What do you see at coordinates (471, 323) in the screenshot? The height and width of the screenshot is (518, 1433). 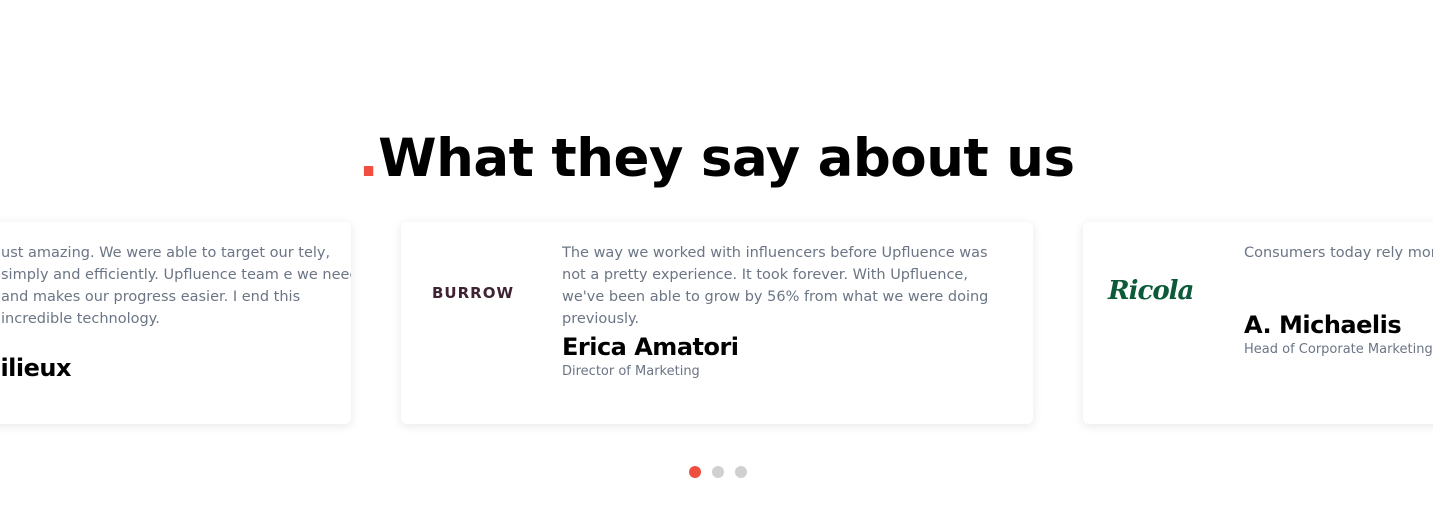 I see `company-logo: BURROW` at bounding box center [471, 323].